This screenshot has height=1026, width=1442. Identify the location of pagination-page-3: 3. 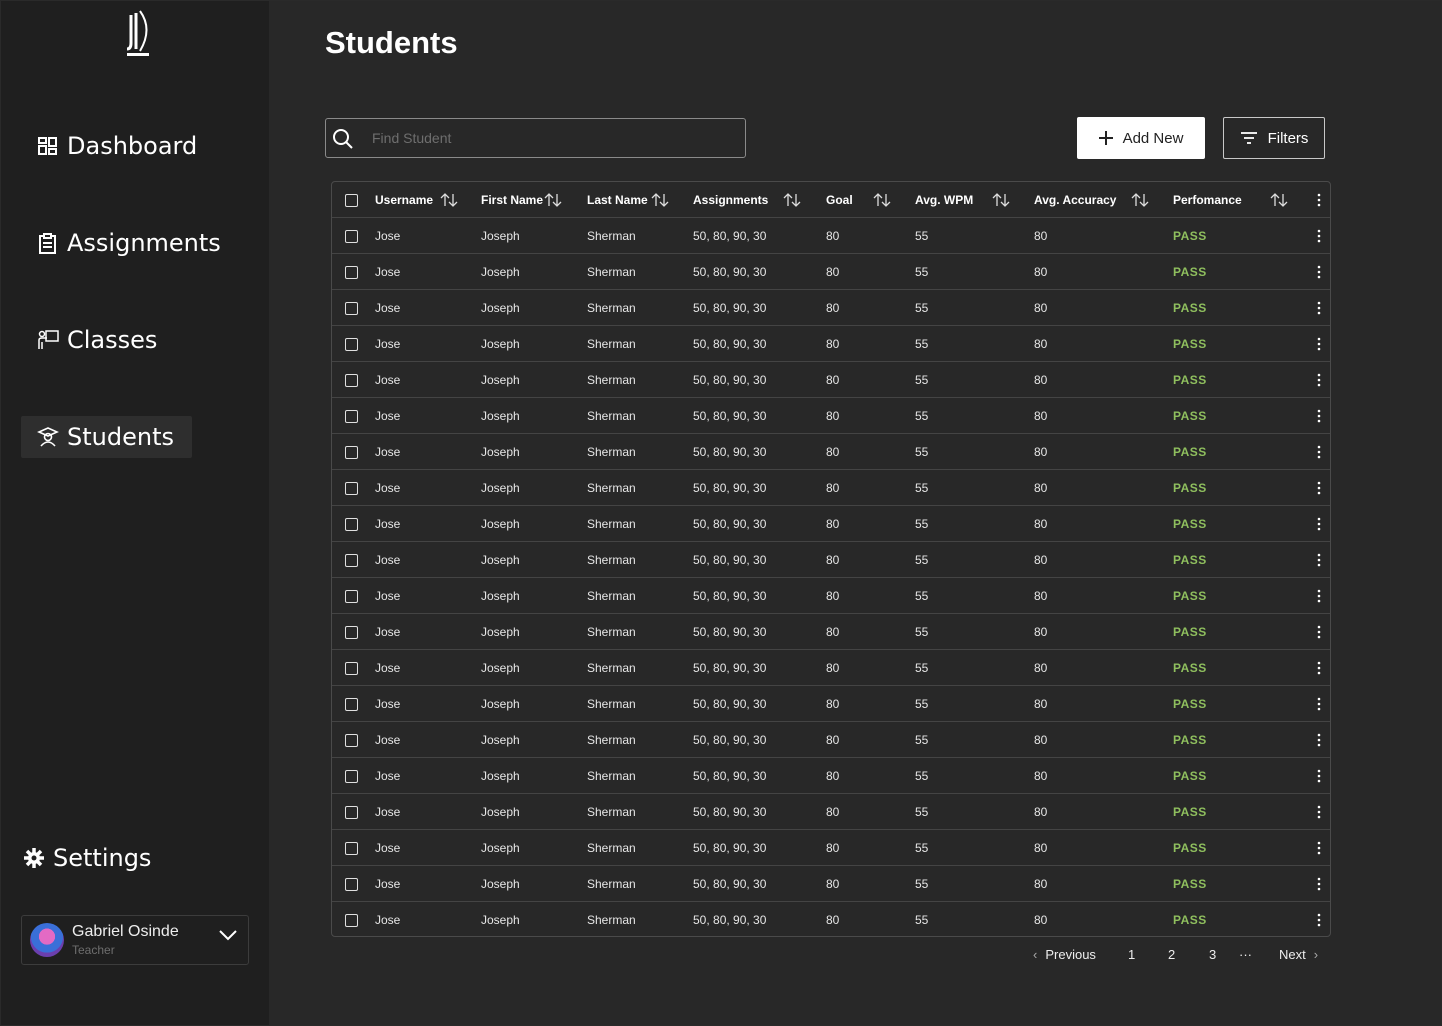
(1212, 954).